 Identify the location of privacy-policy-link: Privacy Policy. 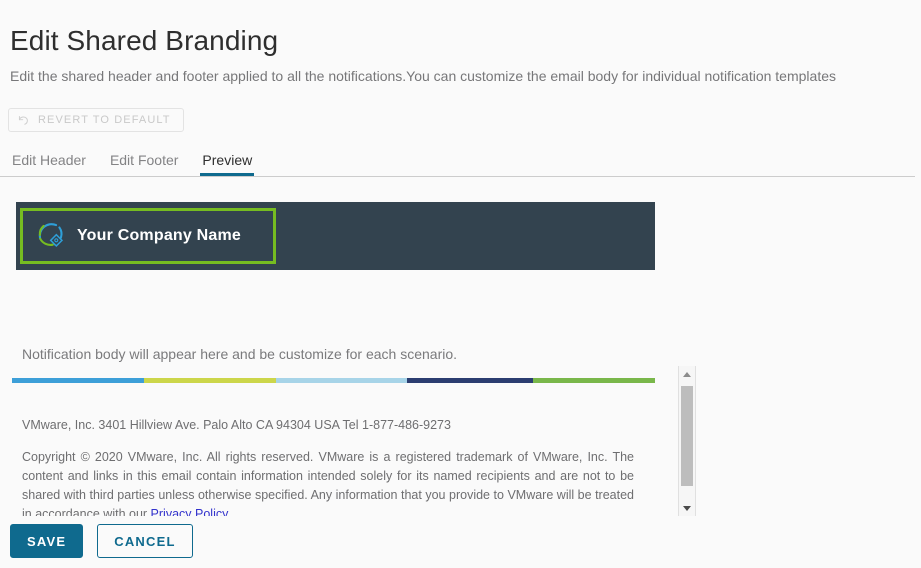
(189, 511).